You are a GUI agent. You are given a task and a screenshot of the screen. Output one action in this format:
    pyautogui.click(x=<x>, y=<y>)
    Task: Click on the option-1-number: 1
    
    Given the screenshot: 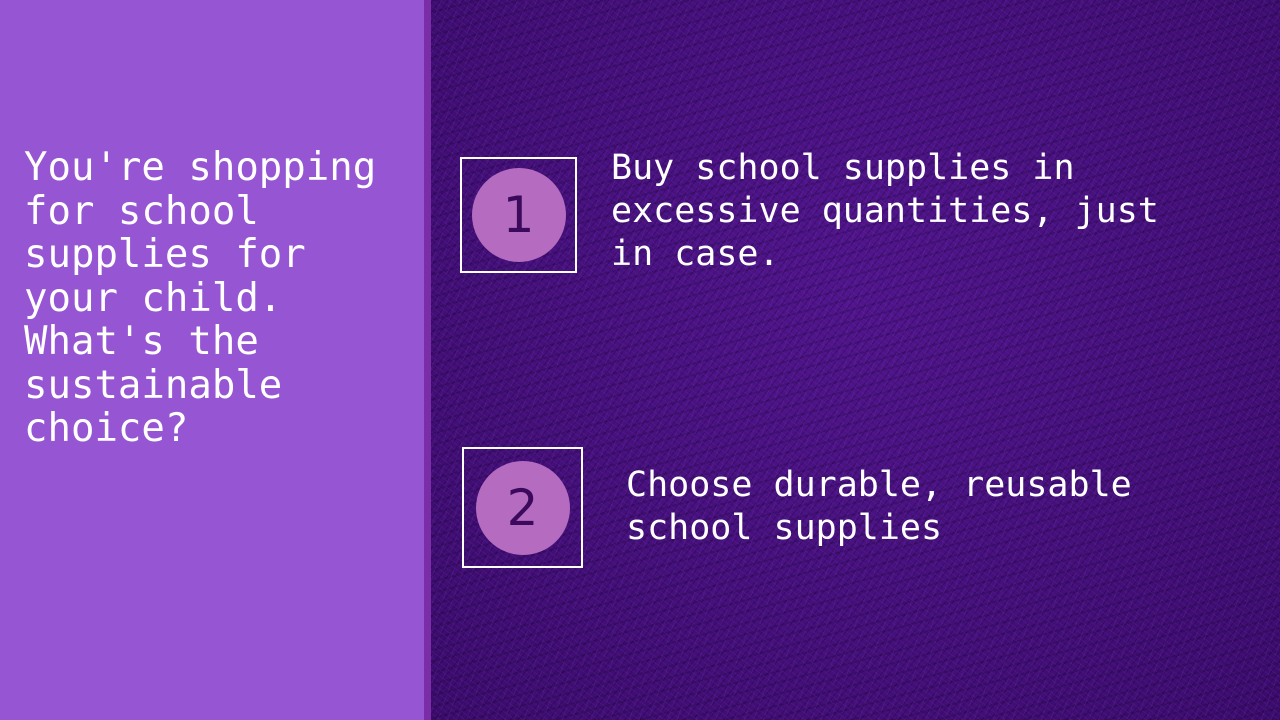 What is the action you would take?
    pyautogui.click(x=518, y=215)
    